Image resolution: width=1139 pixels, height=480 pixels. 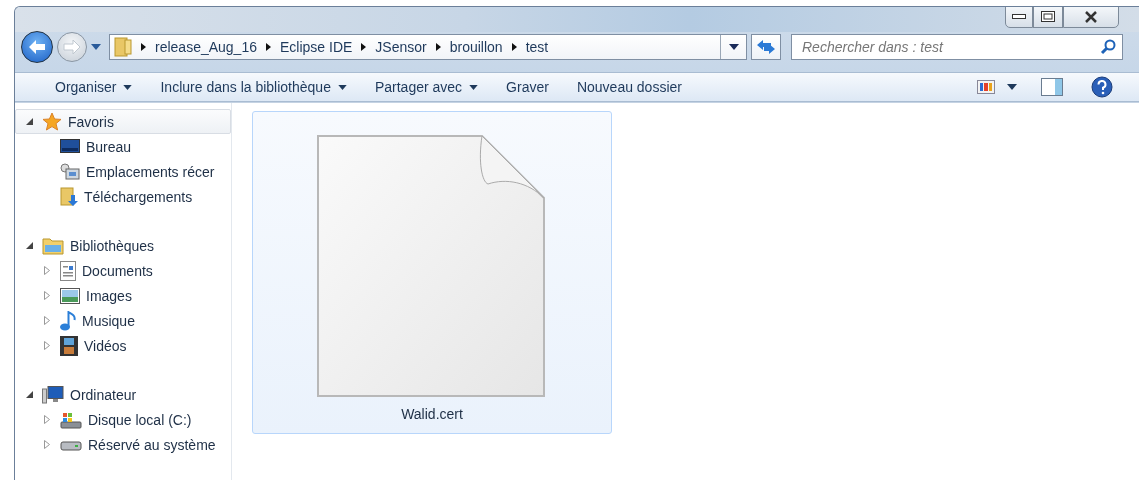 What do you see at coordinates (1052, 87) in the screenshot?
I see `preview-pane-icon` at bounding box center [1052, 87].